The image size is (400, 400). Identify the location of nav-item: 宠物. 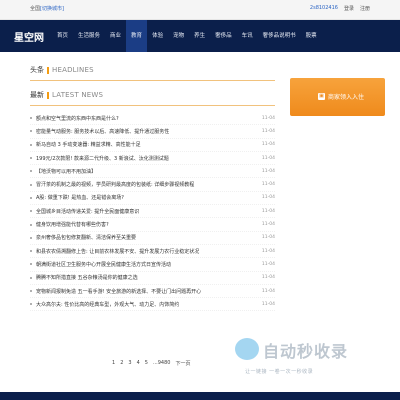
(178, 36).